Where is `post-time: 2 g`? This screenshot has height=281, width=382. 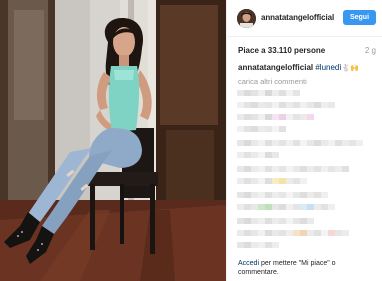 post-time: 2 g is located at coordinates (370, 50).